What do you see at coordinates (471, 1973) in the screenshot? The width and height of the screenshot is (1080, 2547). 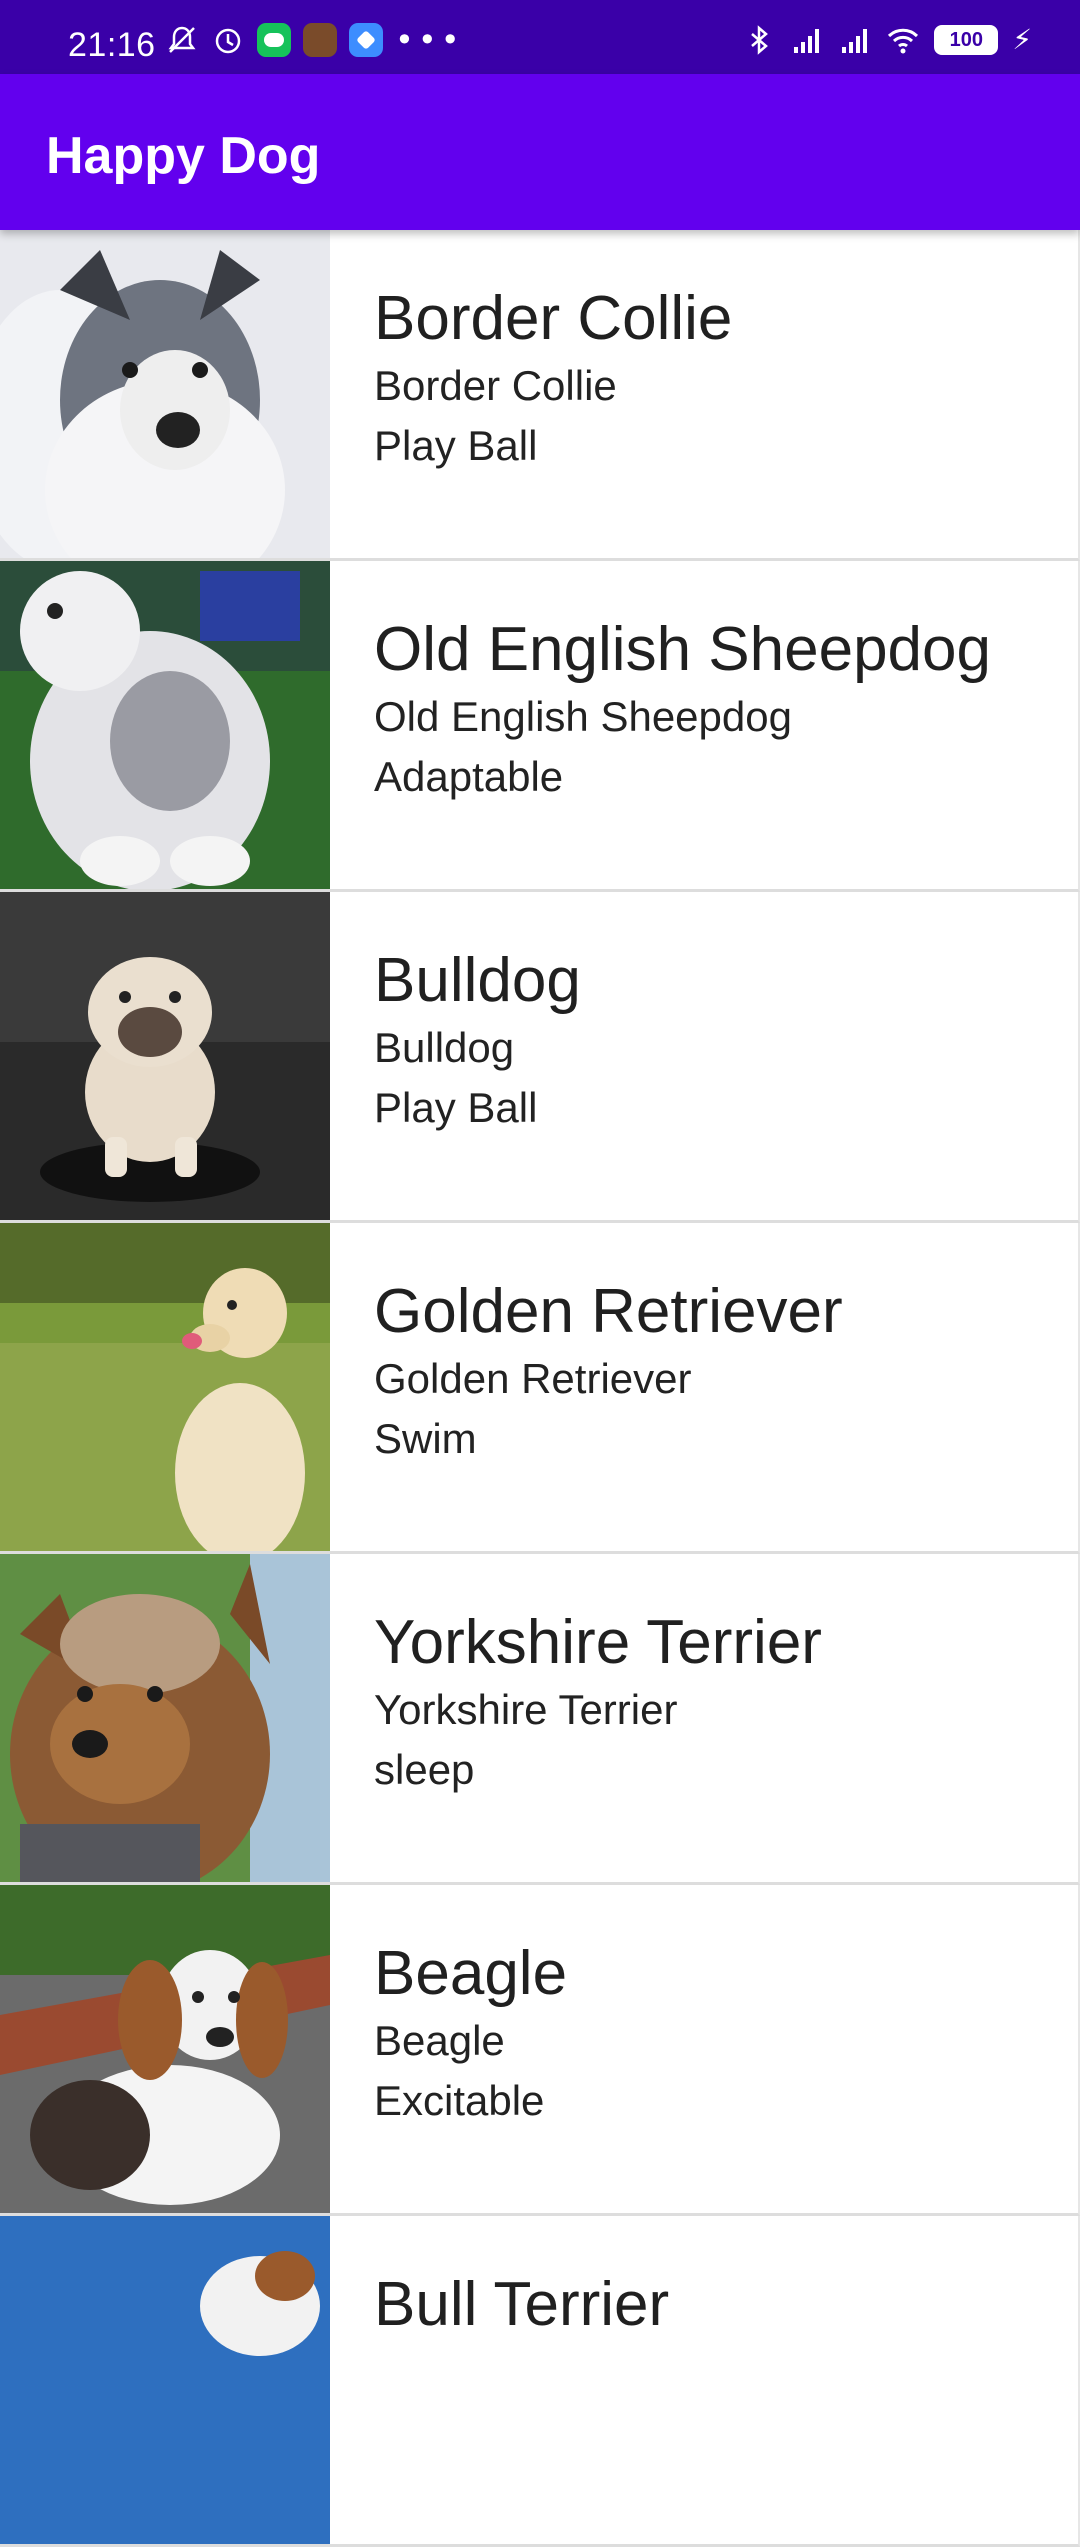 I see `dog-name: Beagle` at bounding box center [471, 1973].